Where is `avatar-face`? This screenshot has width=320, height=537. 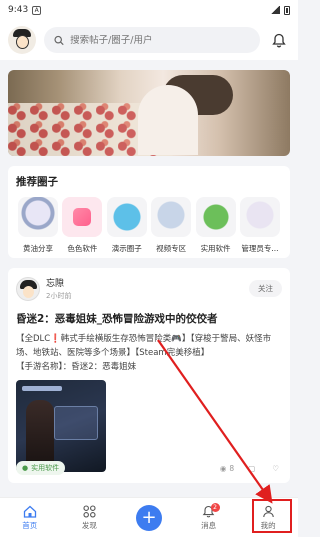 avatar-face is located at coordinates (22, 42).